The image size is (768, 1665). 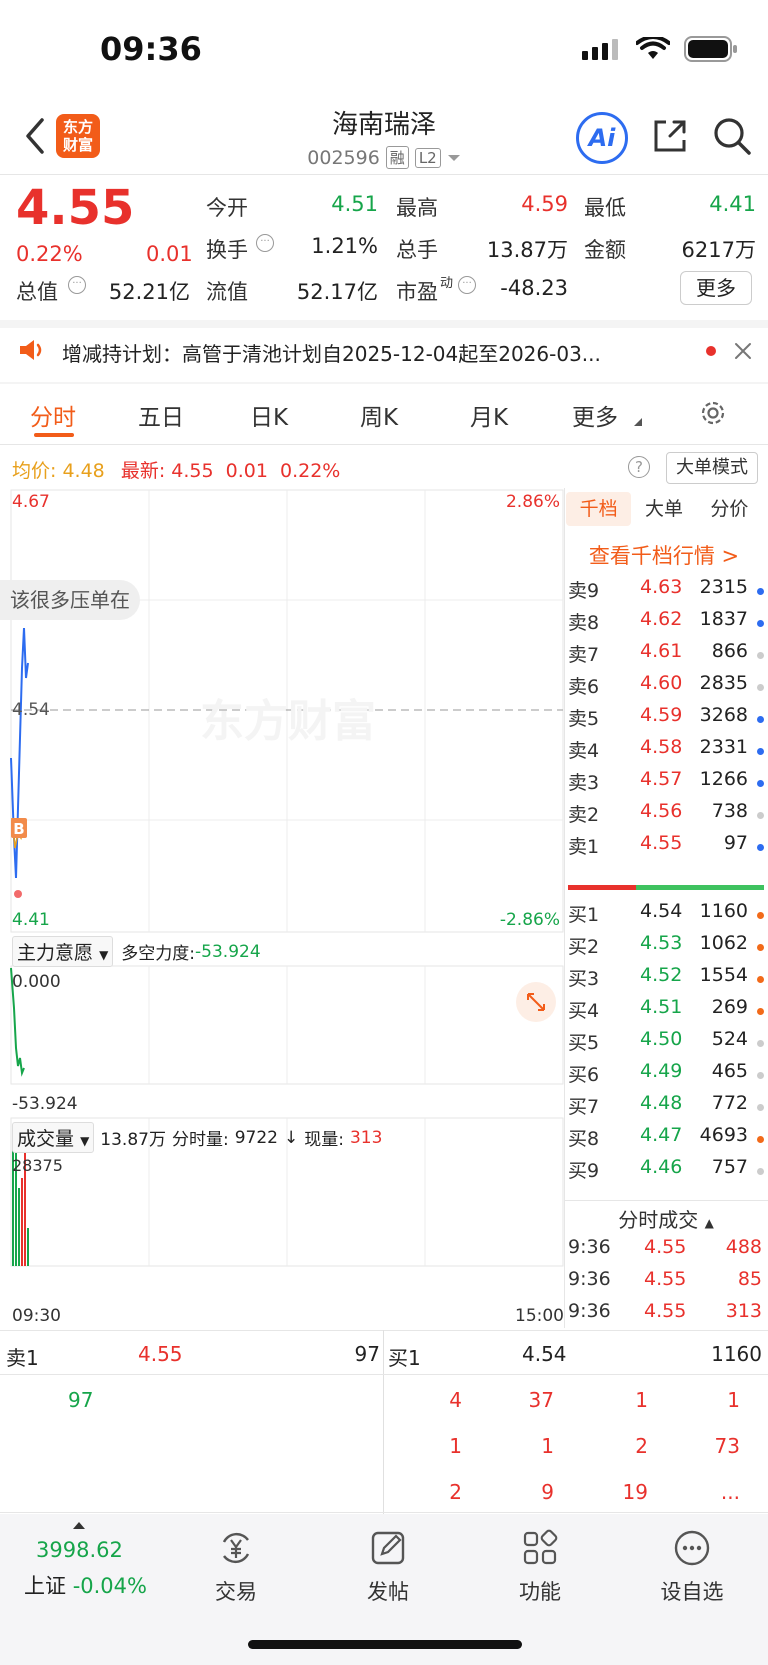 What do you see at coordinates (661, 975) in the screenshot?
I see `level-price: 4.52` at bounding box center [661, 975].